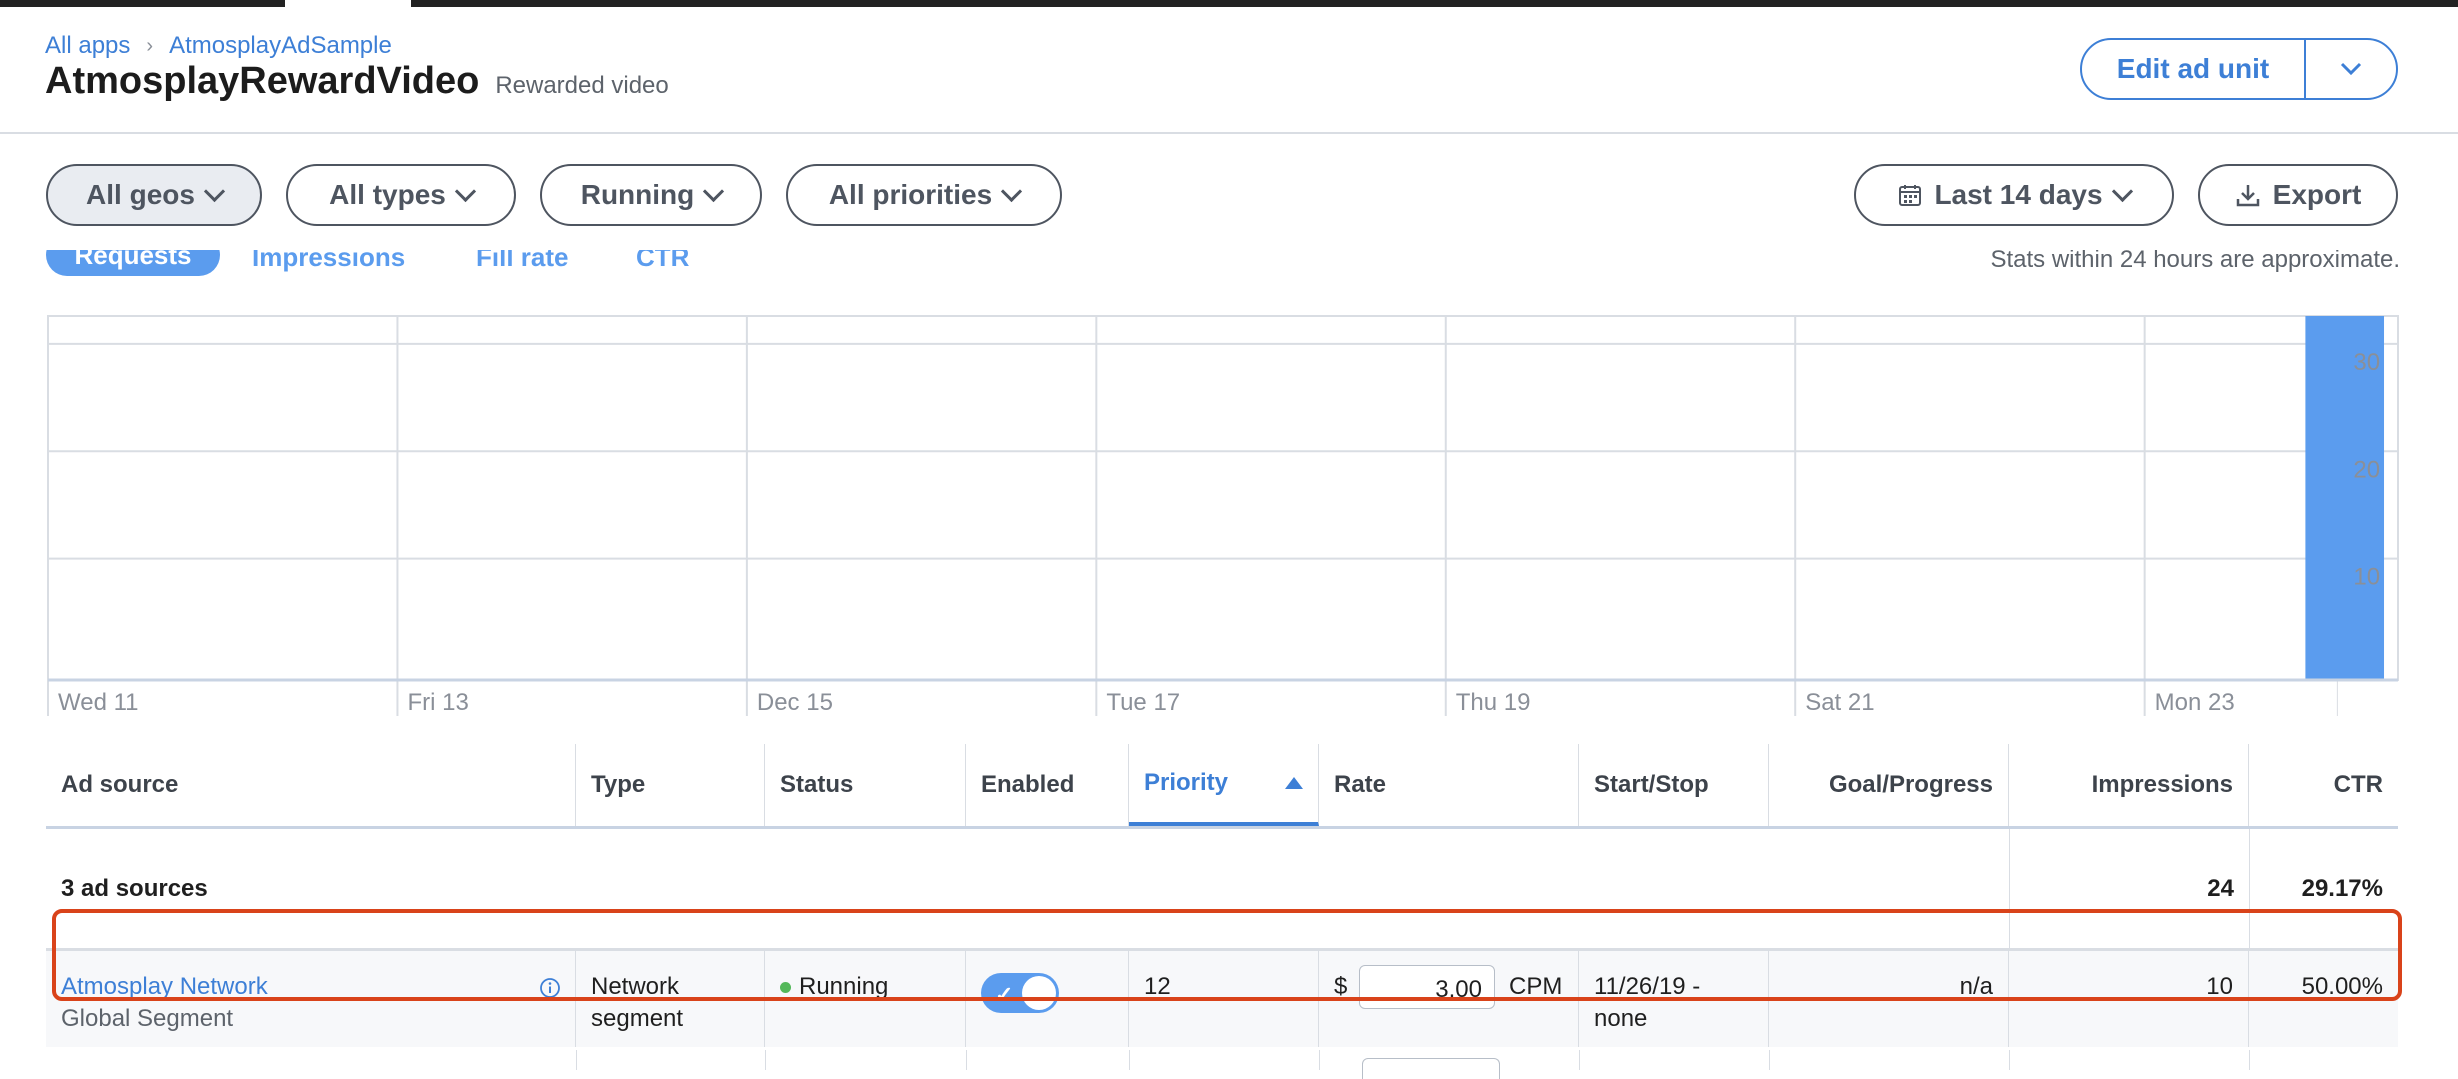  What do you see at coordinates (328, 261) in the screenshot?
I see `tab-impressions: Impressions` at bounding box center [328, 261].